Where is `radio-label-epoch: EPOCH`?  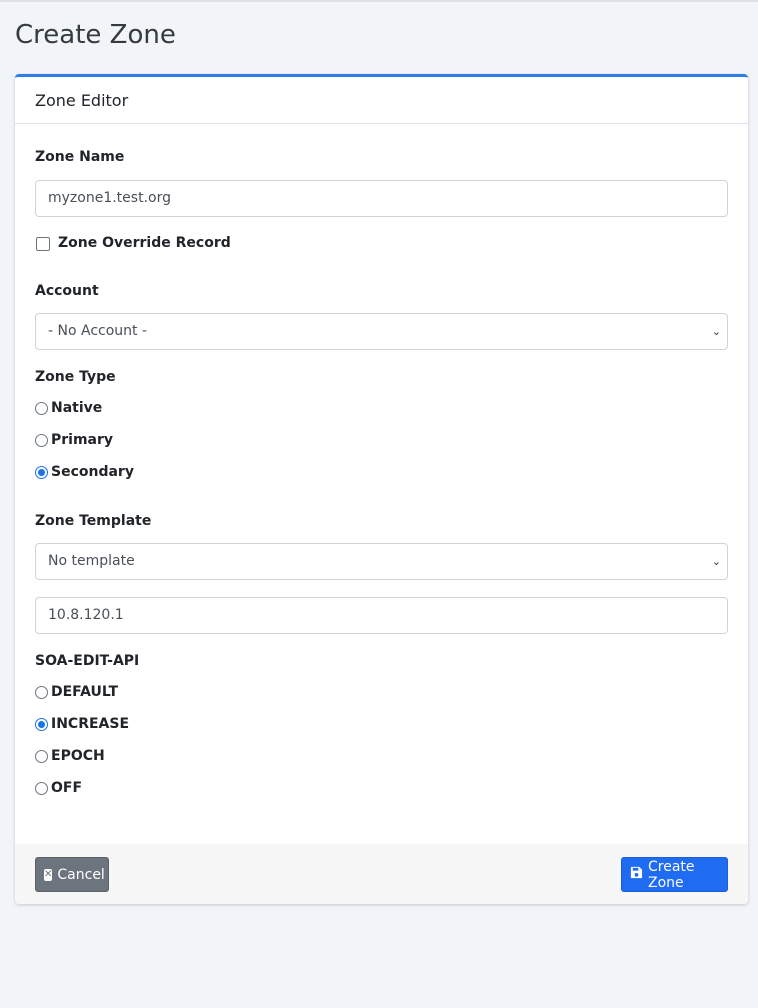
radio-label-epoch: EPOCH is located at coordinates (78, 756).